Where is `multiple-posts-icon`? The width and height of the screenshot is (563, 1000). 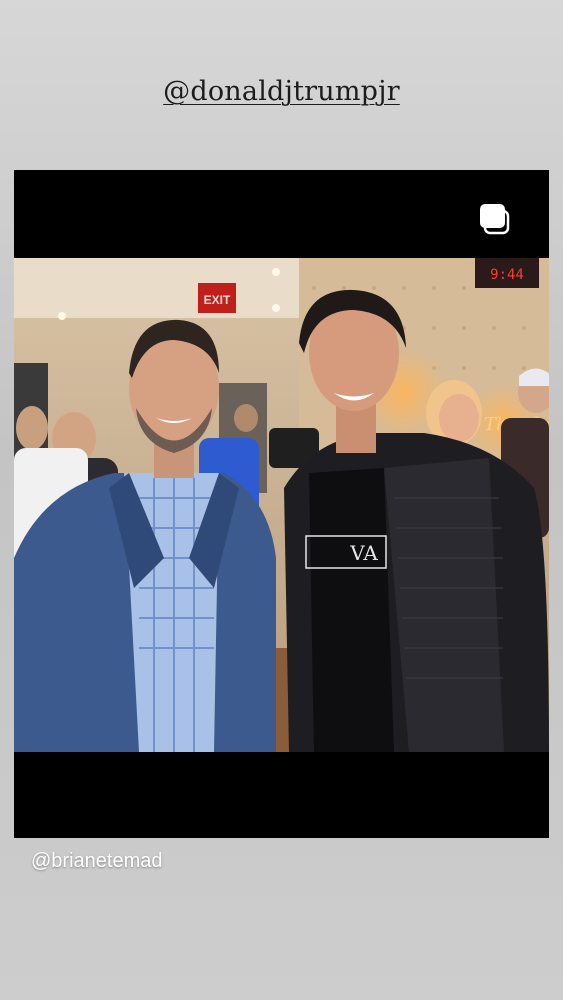
multiple-posts-icon is located at coordinates (496, 220).